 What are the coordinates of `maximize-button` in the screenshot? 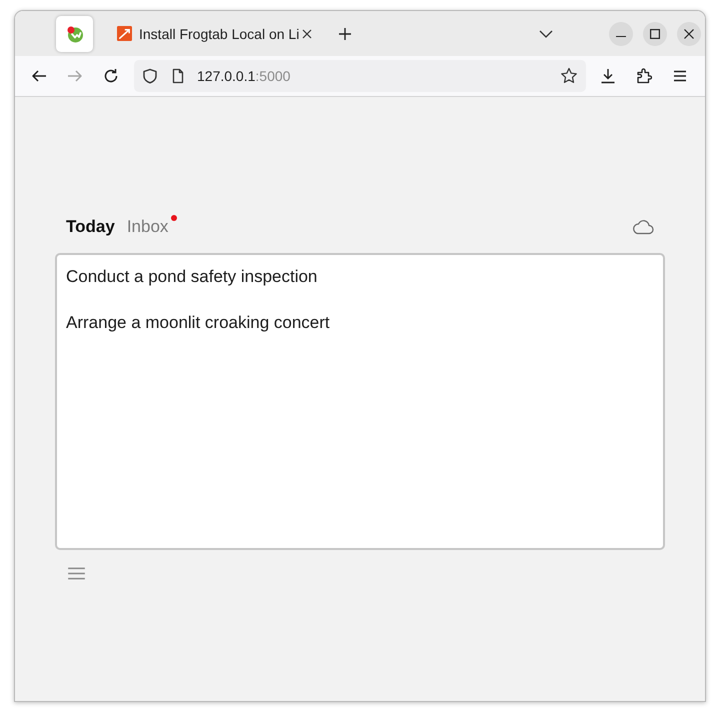 It's located at (655, 34).